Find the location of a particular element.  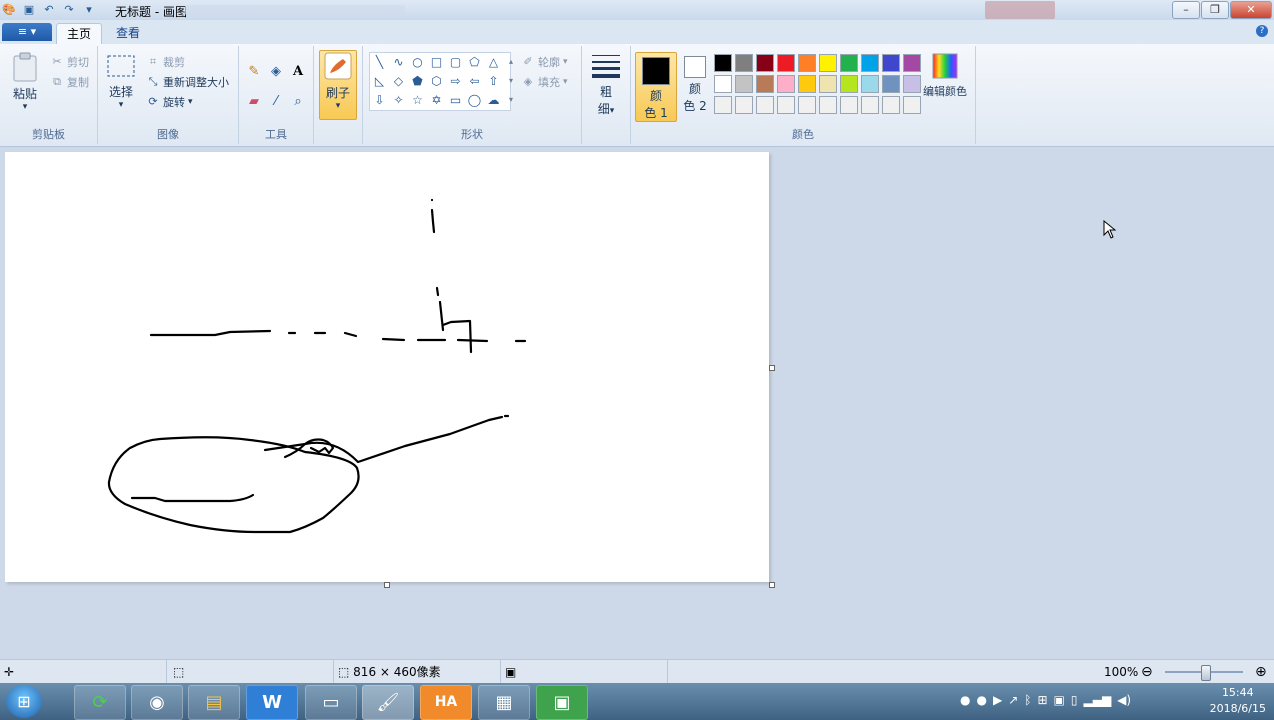

pentagon-shape-icon: ⬟ is located at coordinates (417, 81).